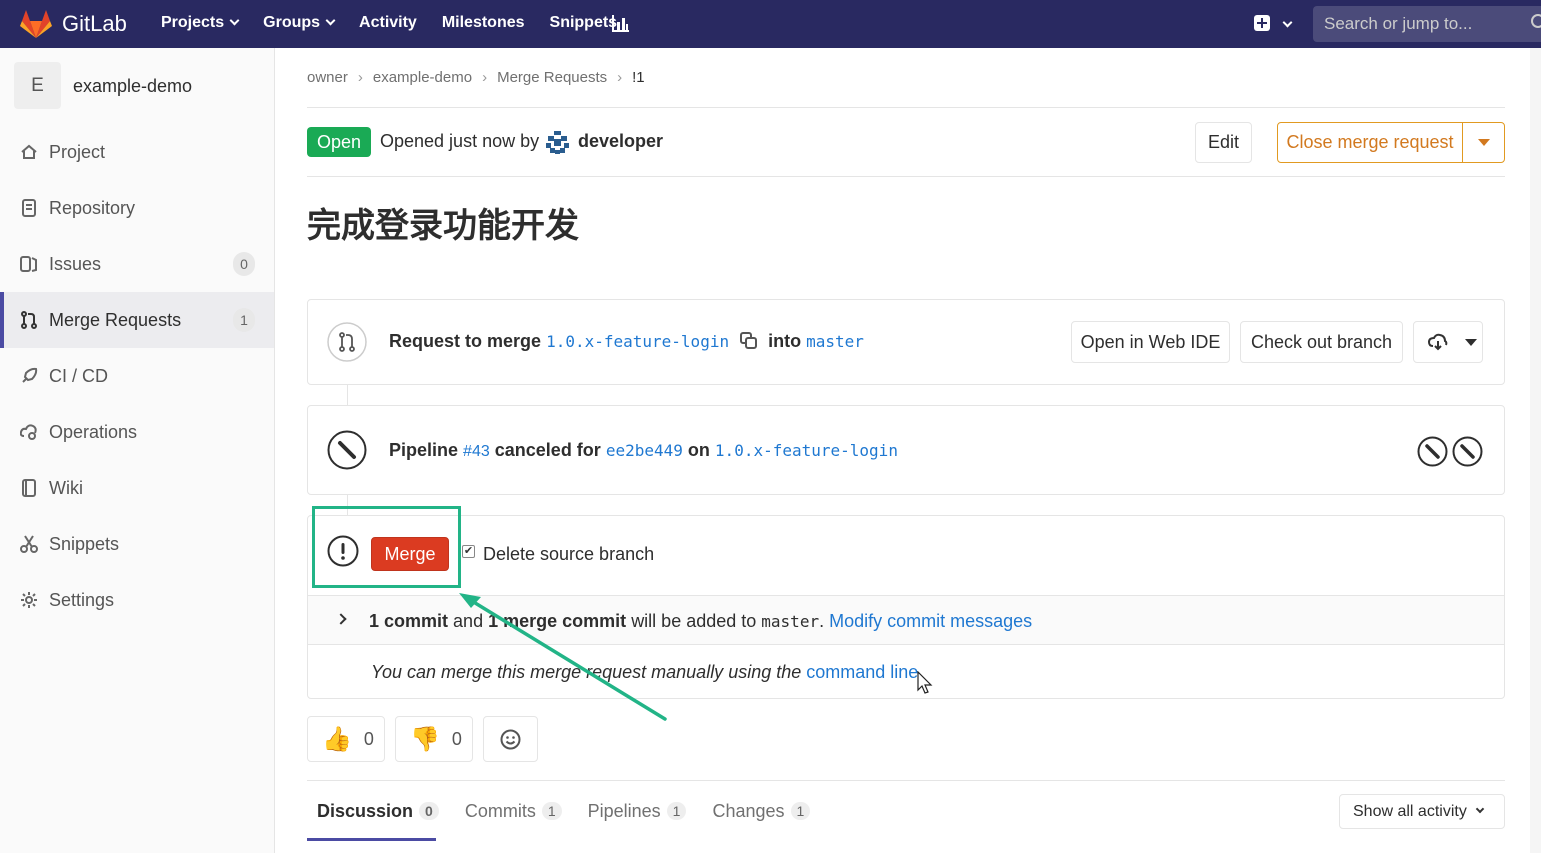 This screenshot has width=1541, height=853. I want to click on chart-icon, so click(621, 23).